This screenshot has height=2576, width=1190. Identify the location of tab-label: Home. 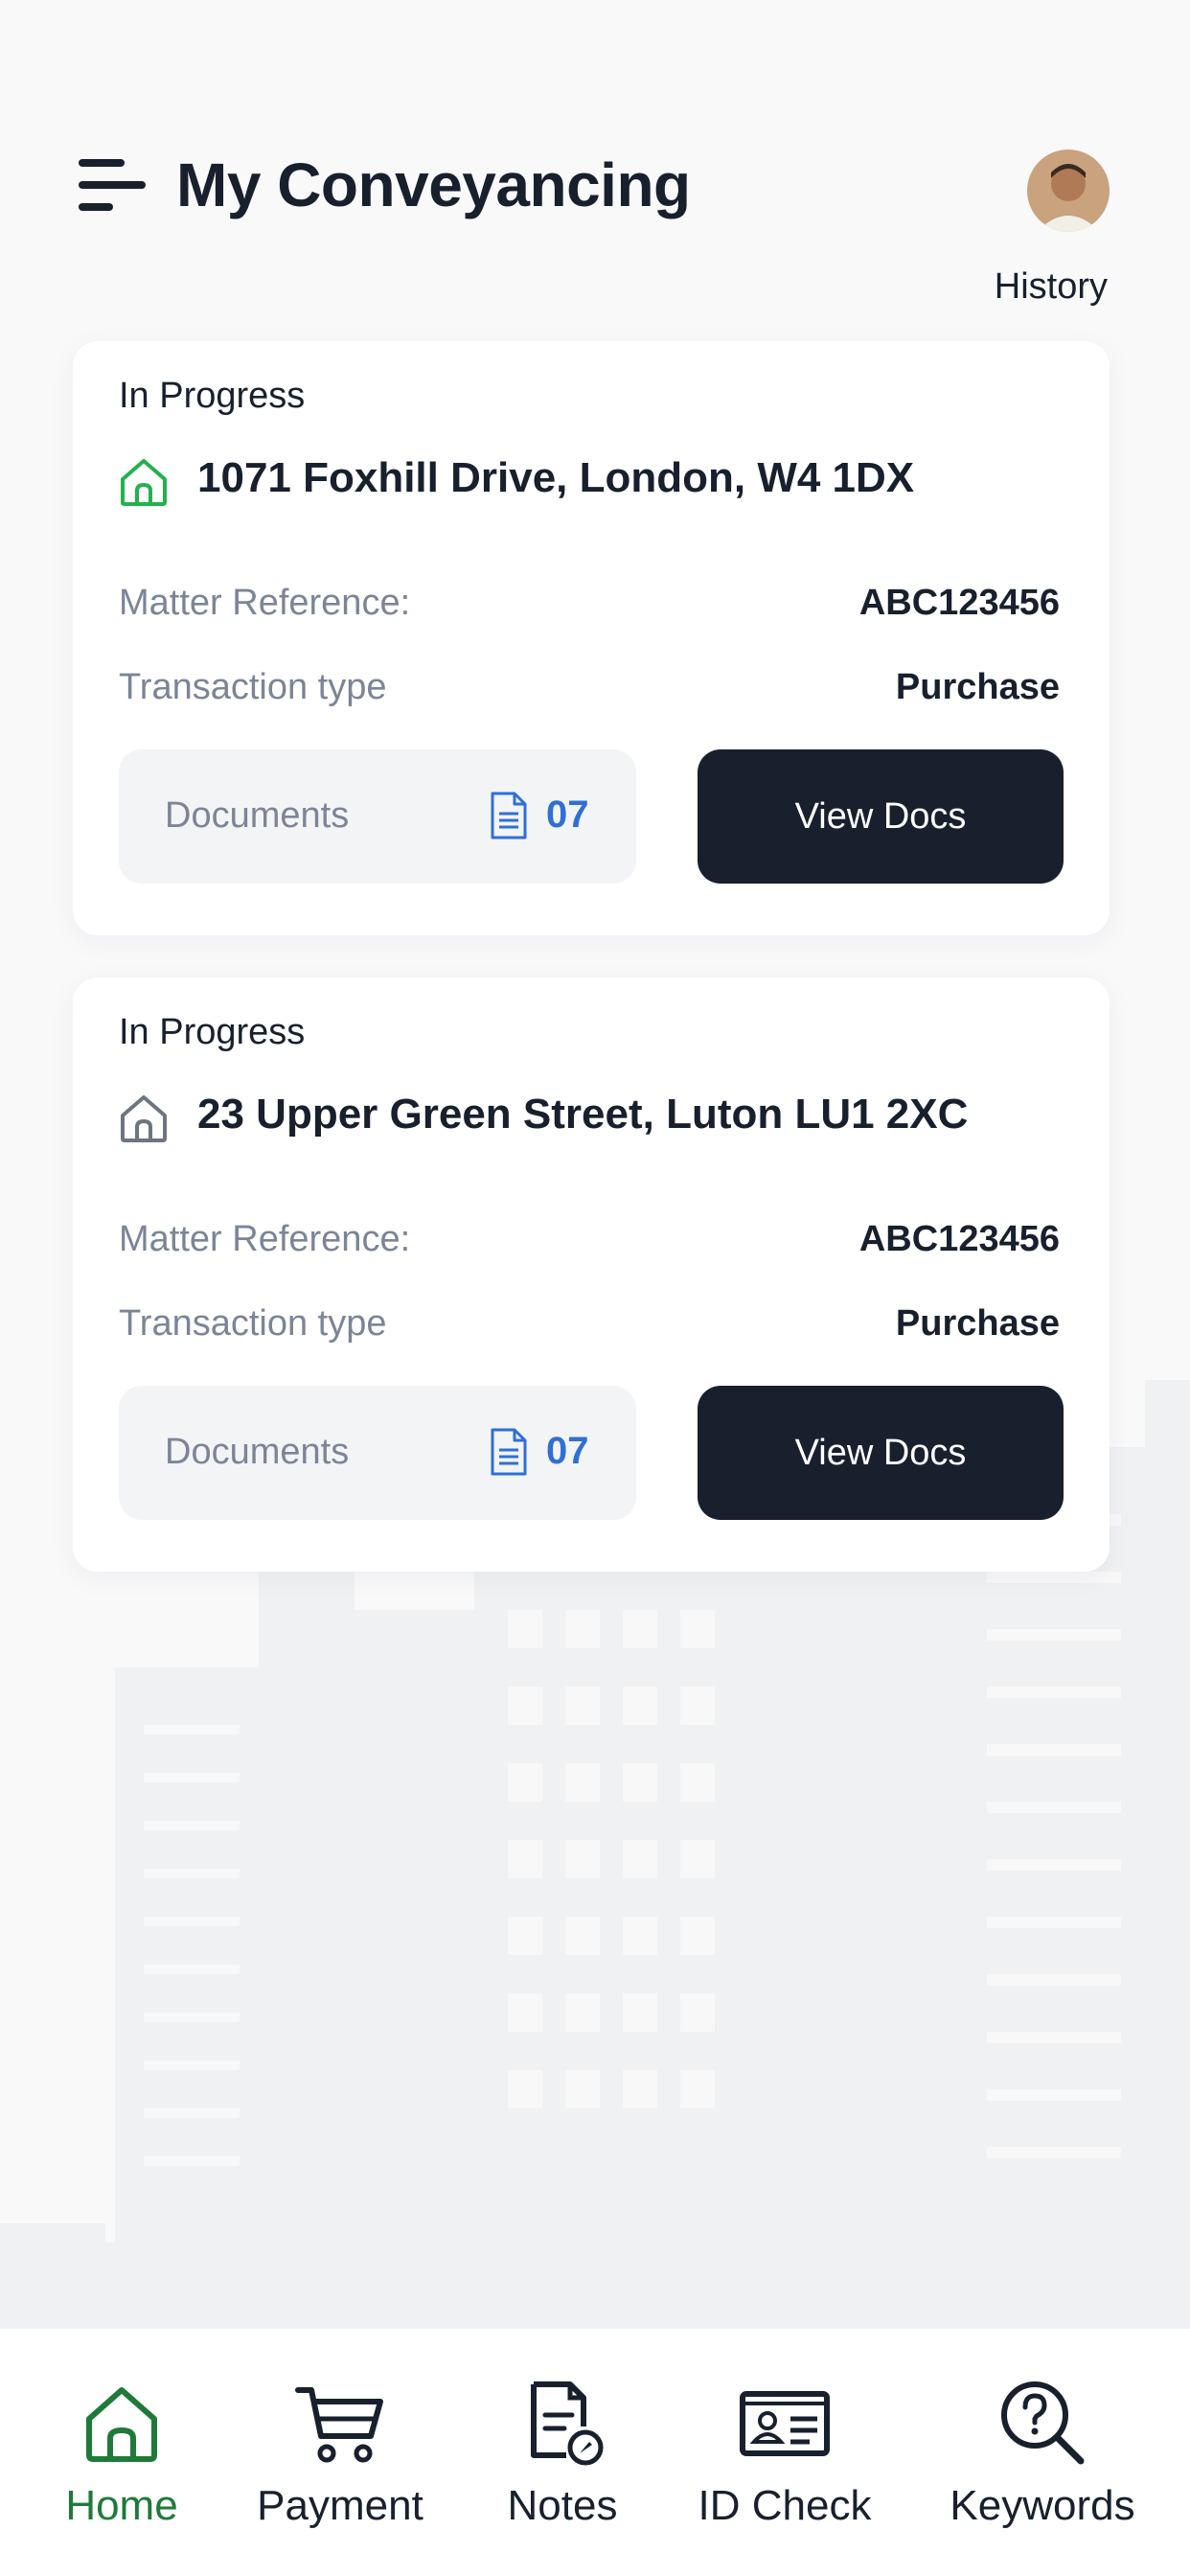
(122, 2505).